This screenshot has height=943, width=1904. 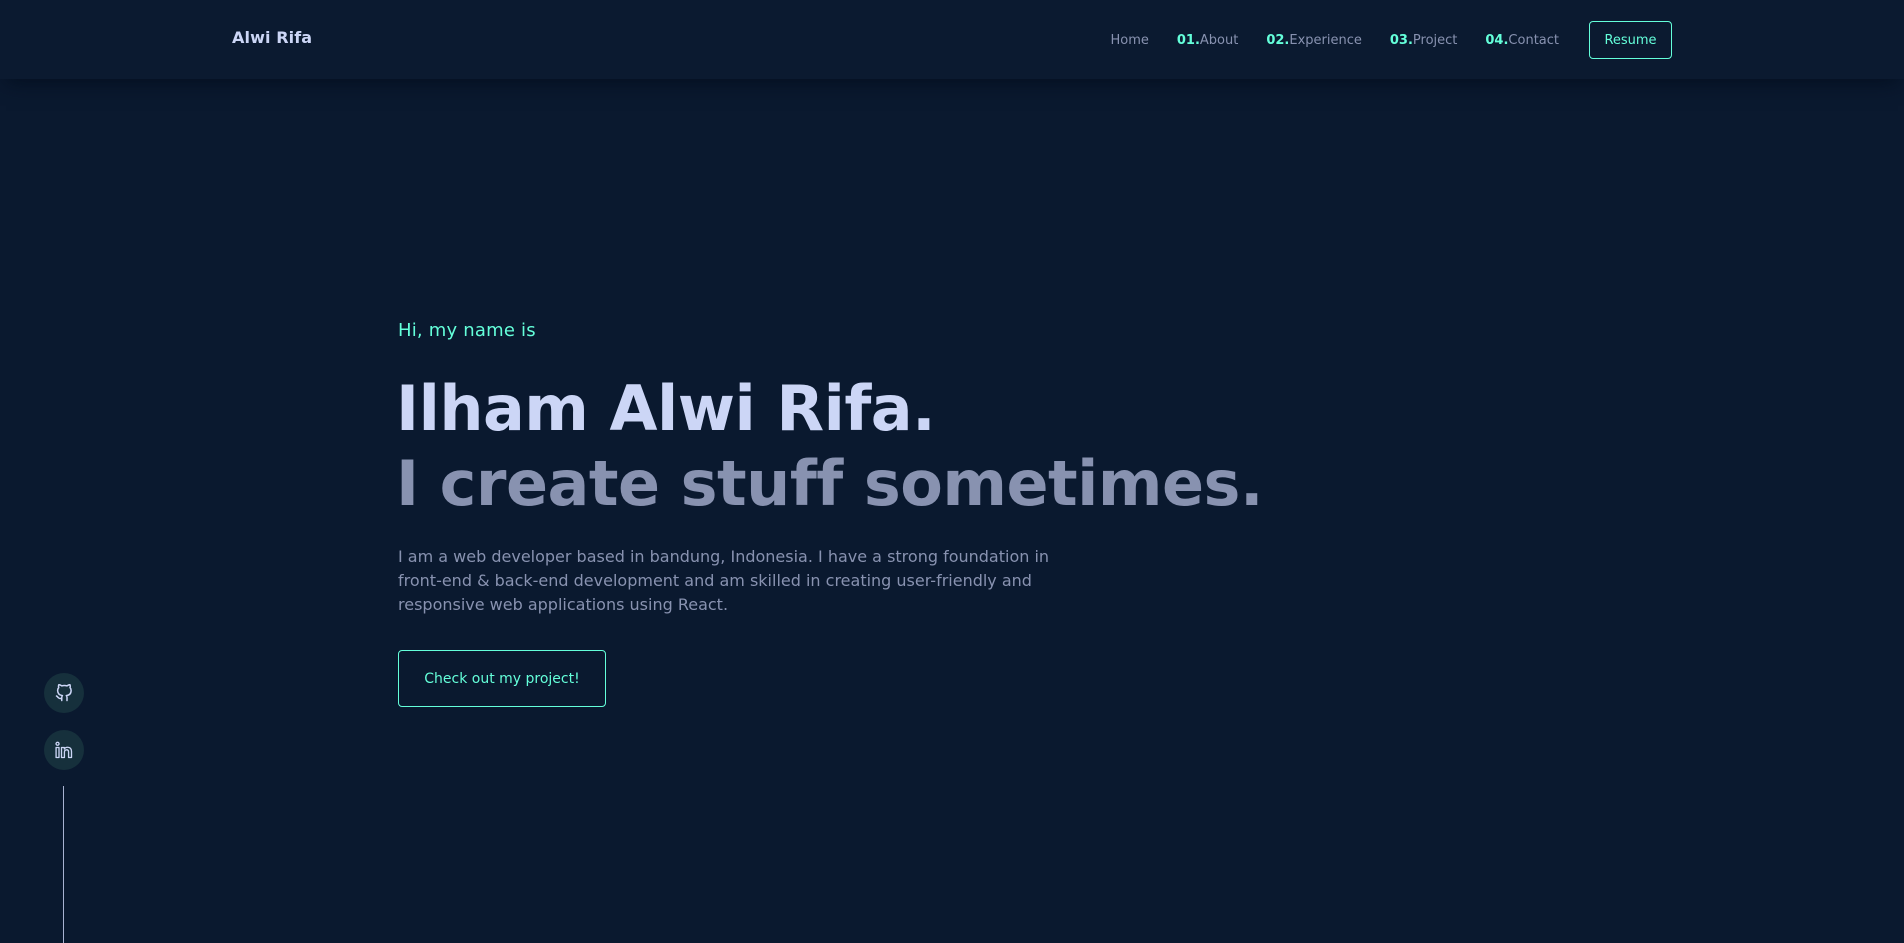 What do you see at coordinates (666, 408) in the screenshot?
I see `hero-name: Ilham Alwi Rifa.` at bounding box center [666, 408].